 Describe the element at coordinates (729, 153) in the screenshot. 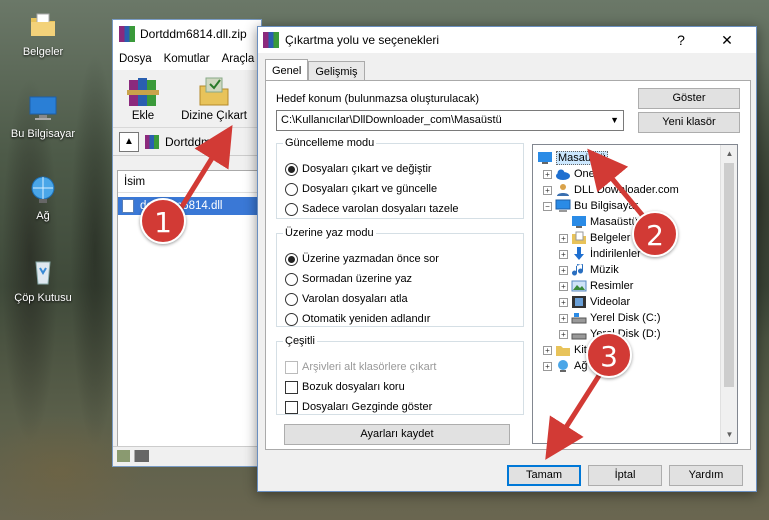

I see `scroll-up-icon: ▲` at that location.